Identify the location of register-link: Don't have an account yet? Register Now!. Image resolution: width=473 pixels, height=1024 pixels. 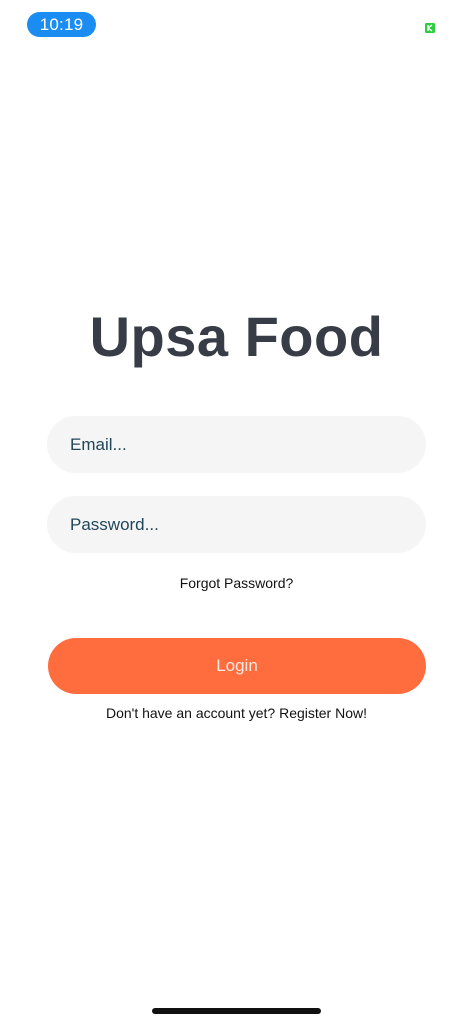
(236, 713).